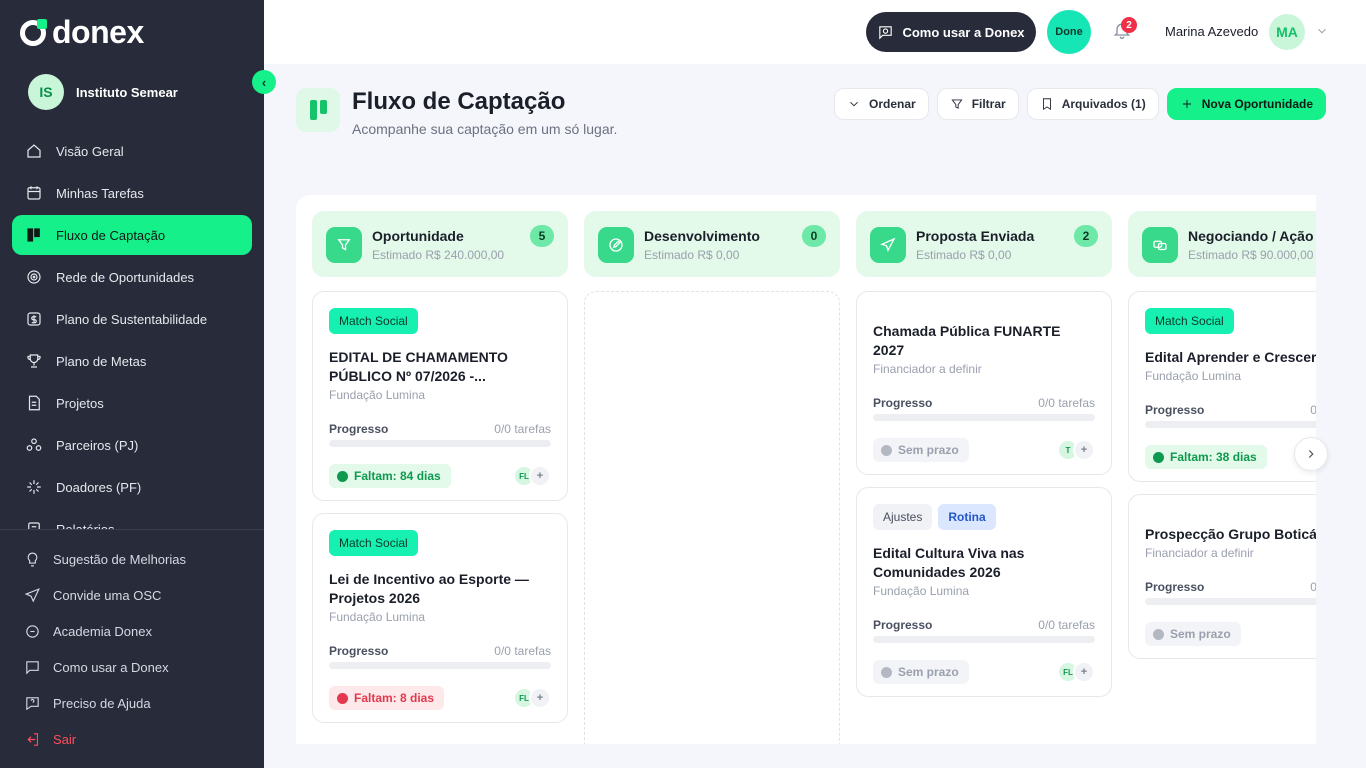  I want to click on bottom-item-sair: Sair, so click(139, 739).